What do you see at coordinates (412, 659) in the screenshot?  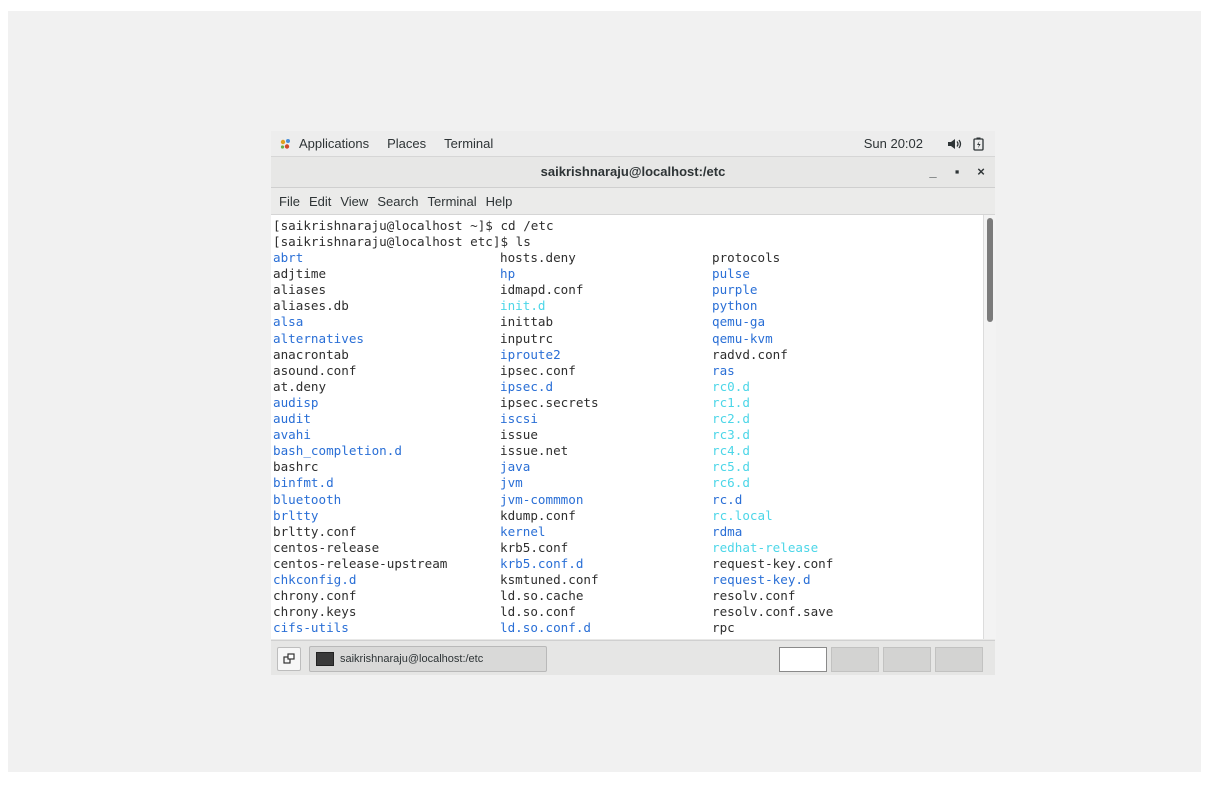 I see `taskbar-task-label: saikrishnaraju@localhost:/etc` at bounding box center [412, 659].